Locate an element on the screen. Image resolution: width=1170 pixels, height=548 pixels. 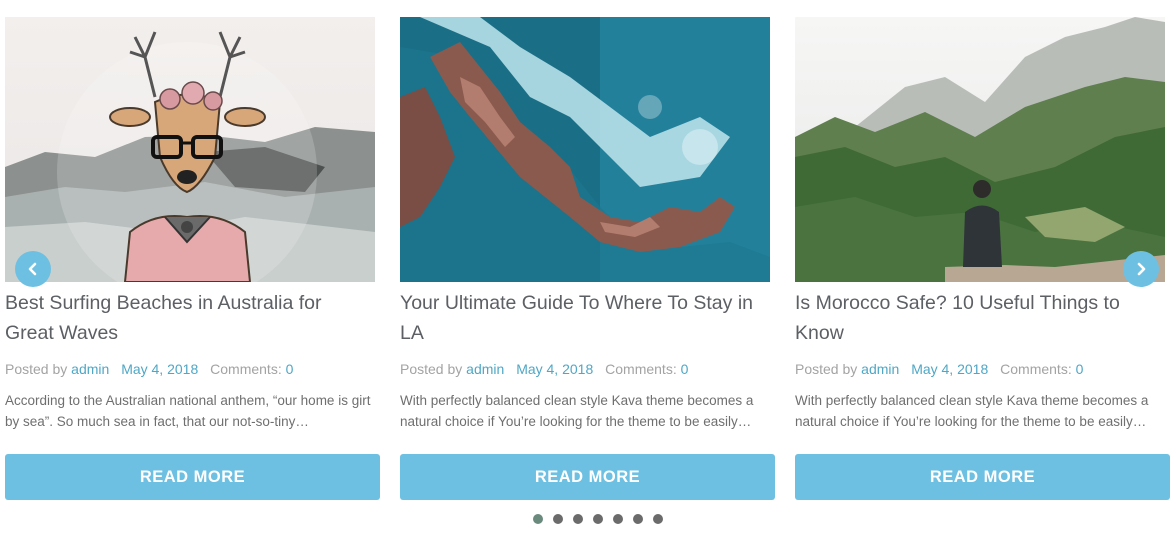
chevron-left-icon is located at coordinates (32, 269).